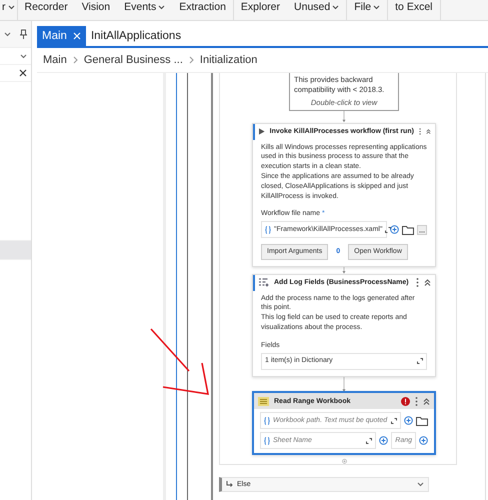 This screenshot has height=500, width=488. I want to click on ribbon-button: Extraction, so click(203, 10).